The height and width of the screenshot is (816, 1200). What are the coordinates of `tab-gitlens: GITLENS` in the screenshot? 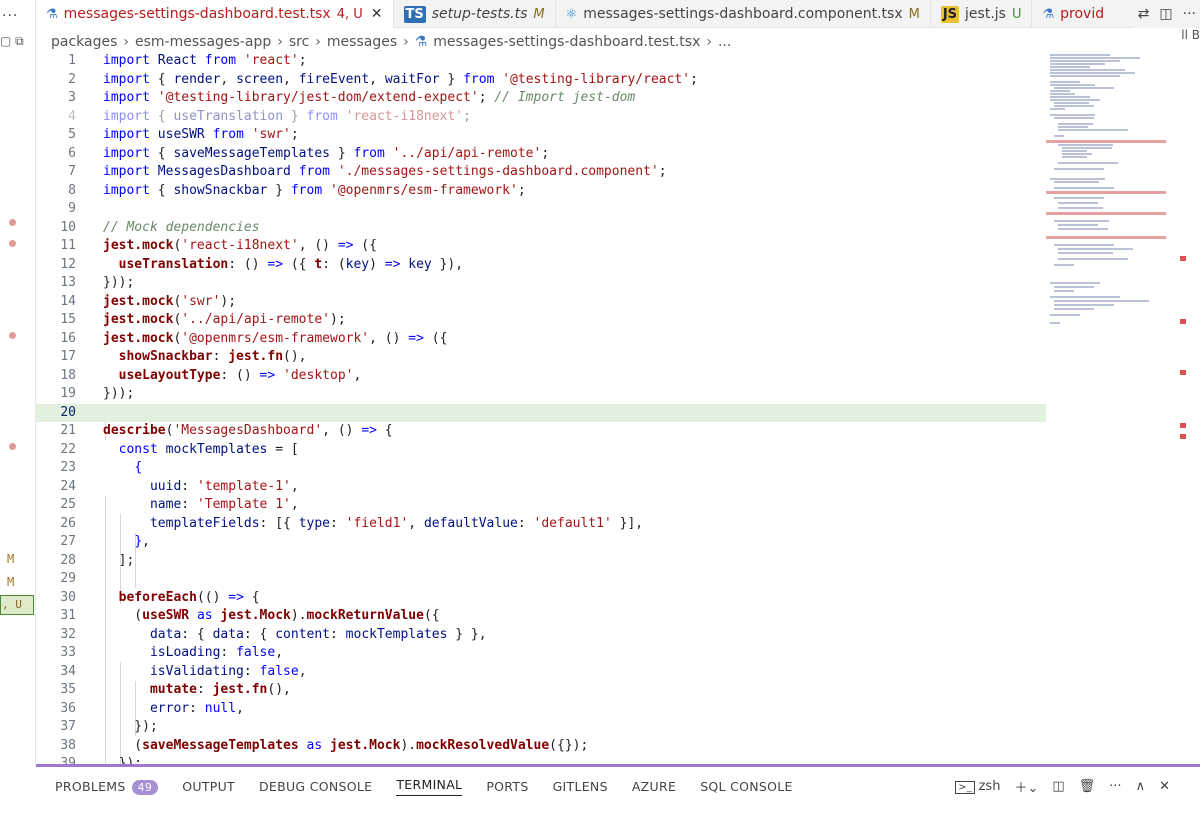 It's located at (580, 786).